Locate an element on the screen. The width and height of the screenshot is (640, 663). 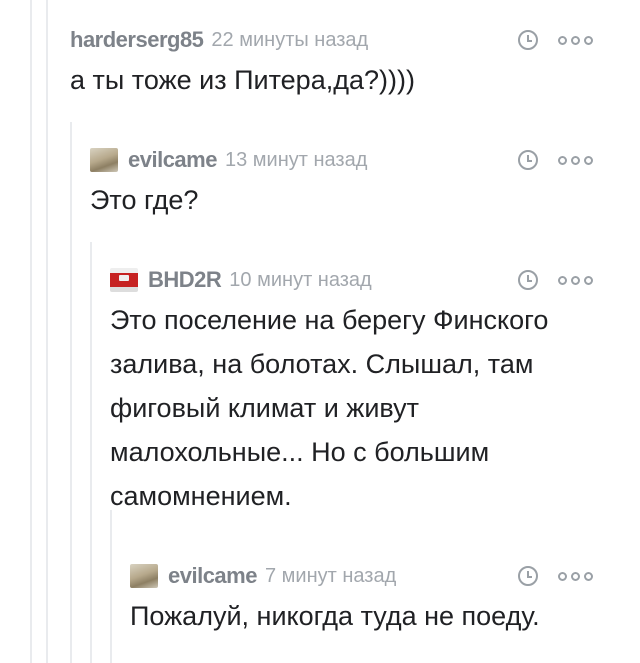
comment-username: harderserg85 is located at coordinates (137, 40).